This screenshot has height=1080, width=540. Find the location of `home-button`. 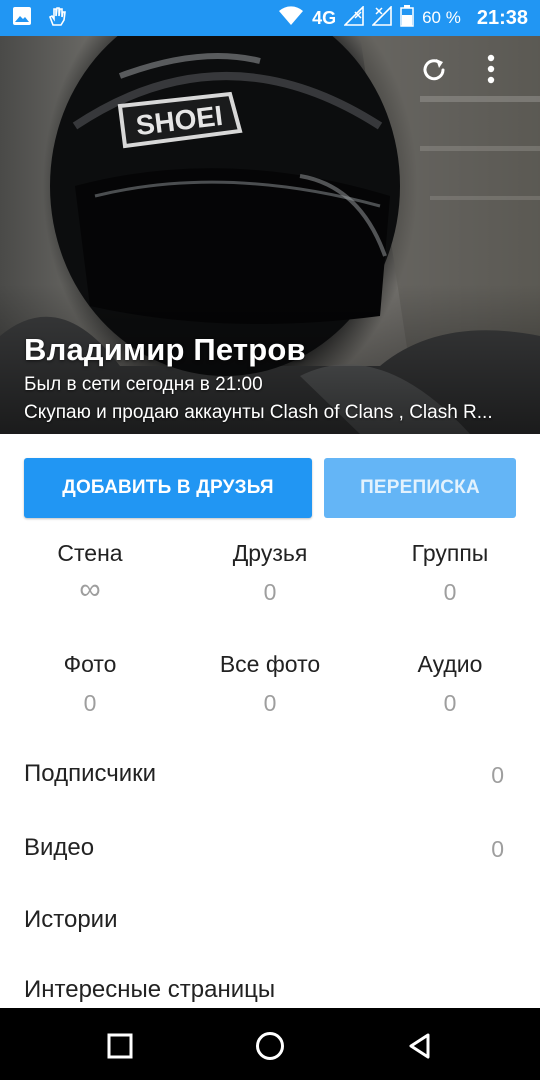

home-button is located at coordinates (270, 1046).